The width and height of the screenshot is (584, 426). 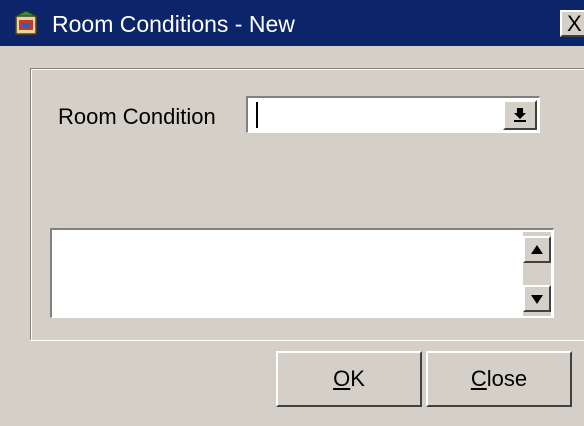 I want to click on scroll-track, so click(x=537, y=274).